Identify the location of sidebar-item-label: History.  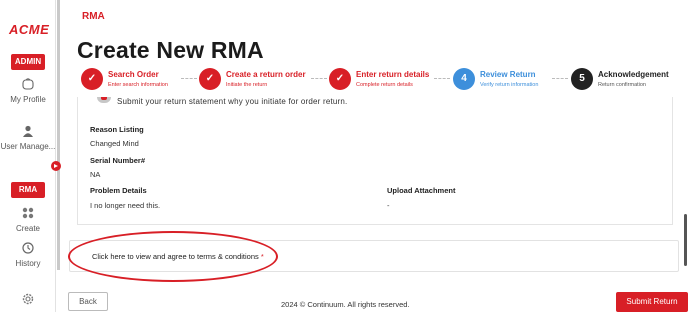
(28, 263).